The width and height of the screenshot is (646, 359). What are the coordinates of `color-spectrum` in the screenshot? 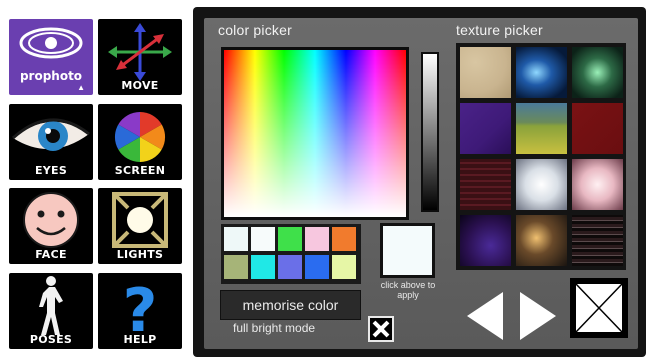 It's located at (315, 133).